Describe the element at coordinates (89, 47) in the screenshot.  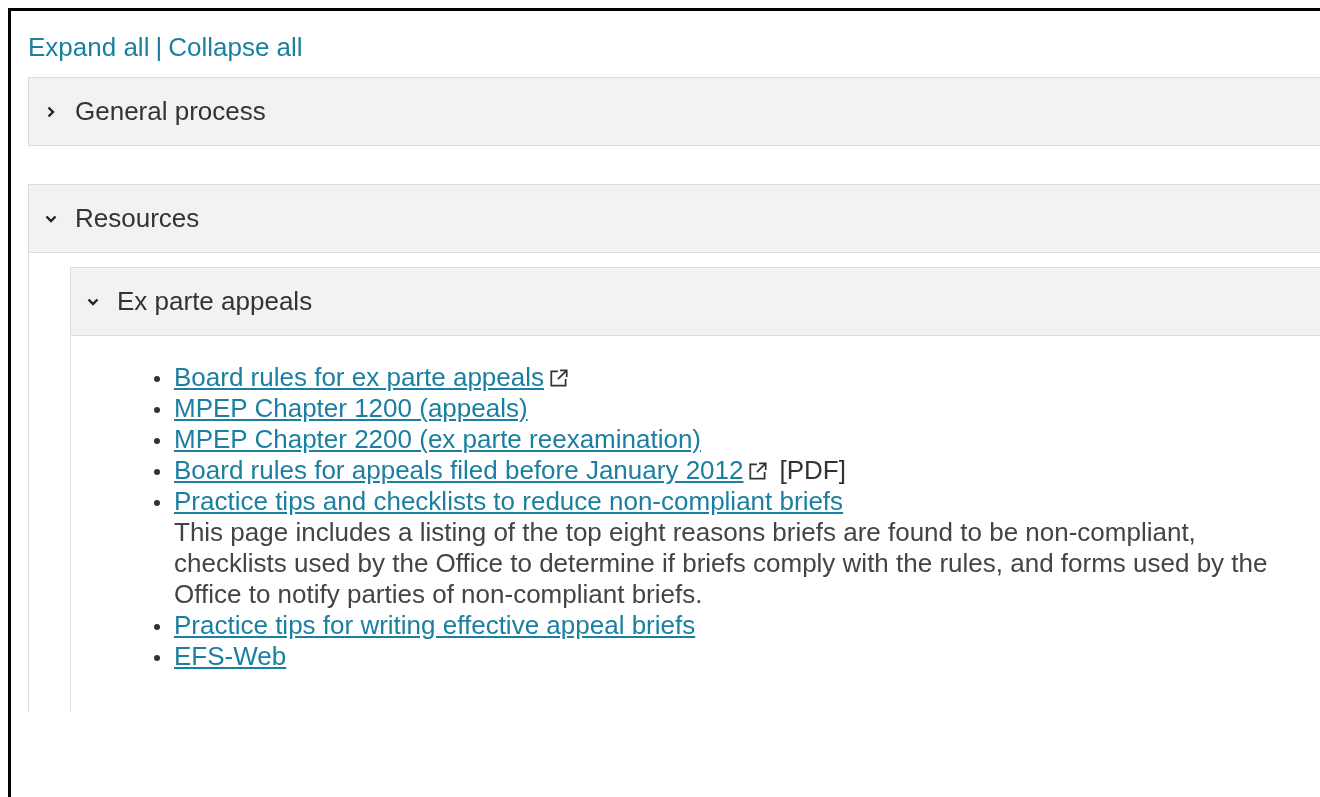
I see `expand-all-link: Expand all` at that location.